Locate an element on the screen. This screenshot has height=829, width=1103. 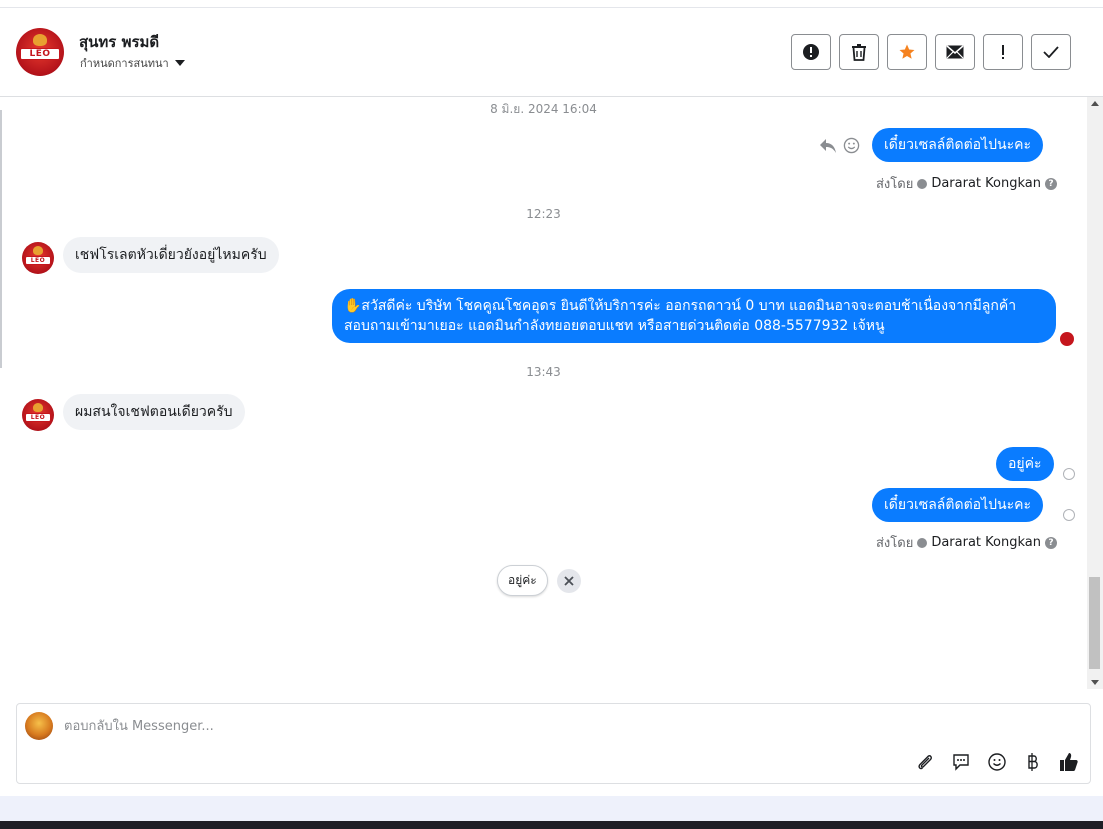
message-hover-actions is located at coordinates (839, 145).